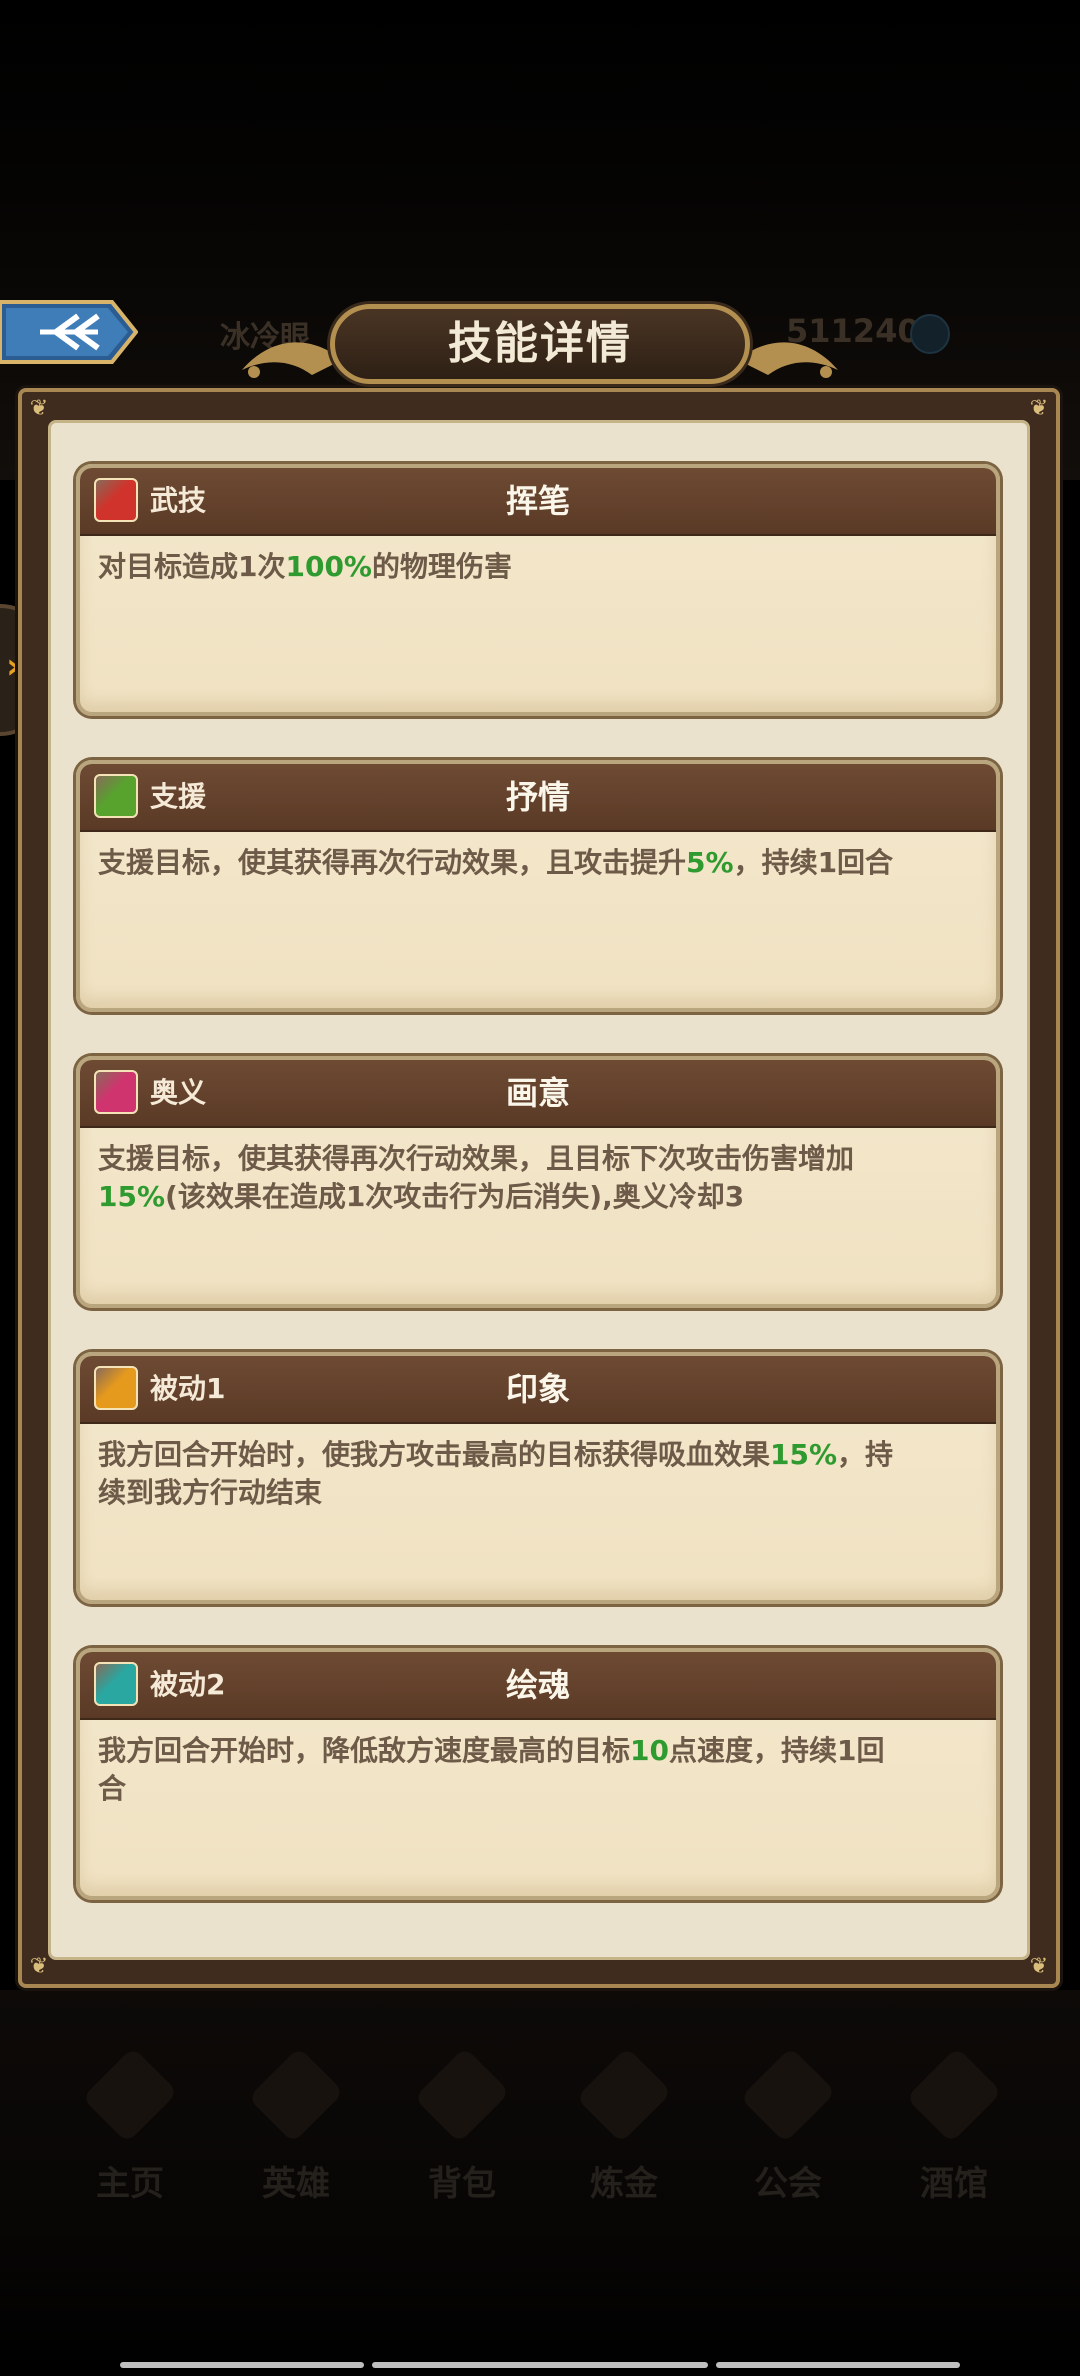 This screenshot has width=1080, height=2376. I want to click on skill-type-label: 支援, so click(178, 796).